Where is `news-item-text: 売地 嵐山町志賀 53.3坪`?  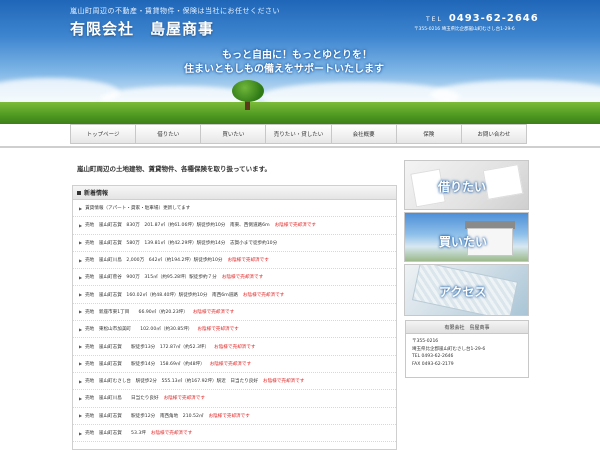
news-item-text: 売地 嵐山町志賀 53.3坪 is located at coordinates (115, 433).